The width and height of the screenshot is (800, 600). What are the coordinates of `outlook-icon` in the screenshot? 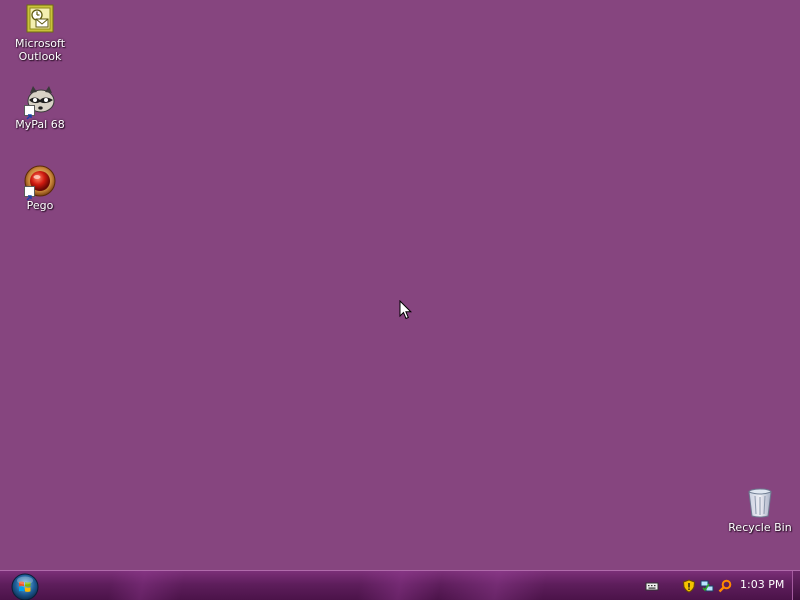 It's located at (40, 19).